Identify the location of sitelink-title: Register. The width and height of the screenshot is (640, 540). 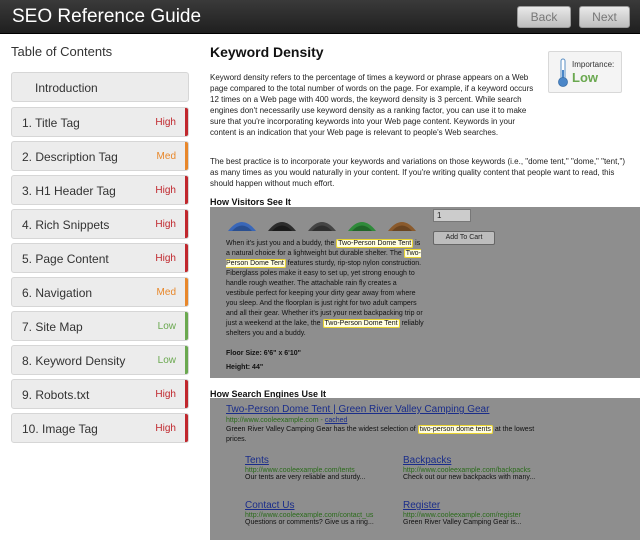
(488, 505).